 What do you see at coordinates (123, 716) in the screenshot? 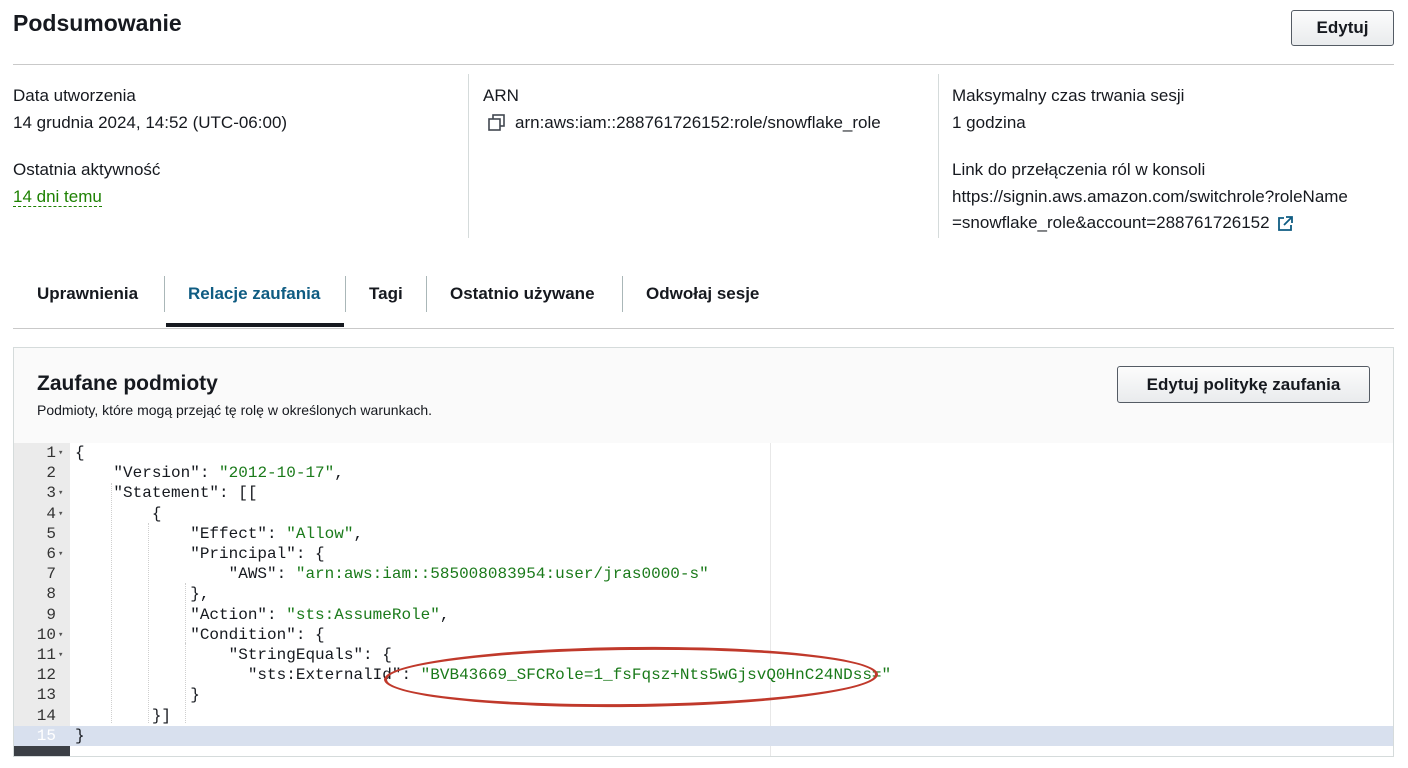
I see `code-text: }]` at bounding box center [123, 716].